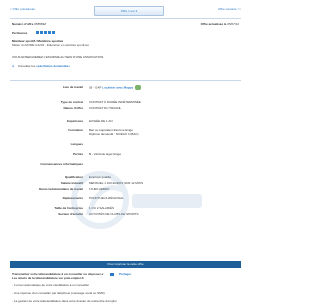 This screenshot has width=320, height=307. I want to click on offer-number: Numéro d'offre 058589Z, so click(29, 24).